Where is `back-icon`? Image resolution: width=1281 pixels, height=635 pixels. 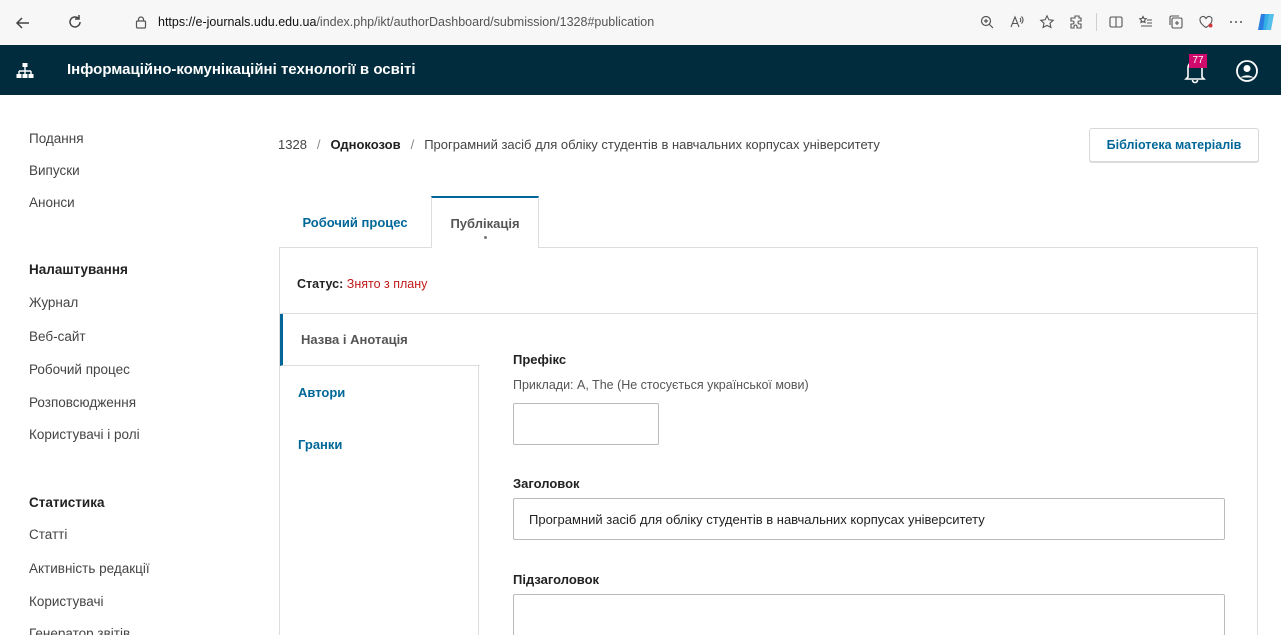 back-icon is located at coordinates (23, 23).